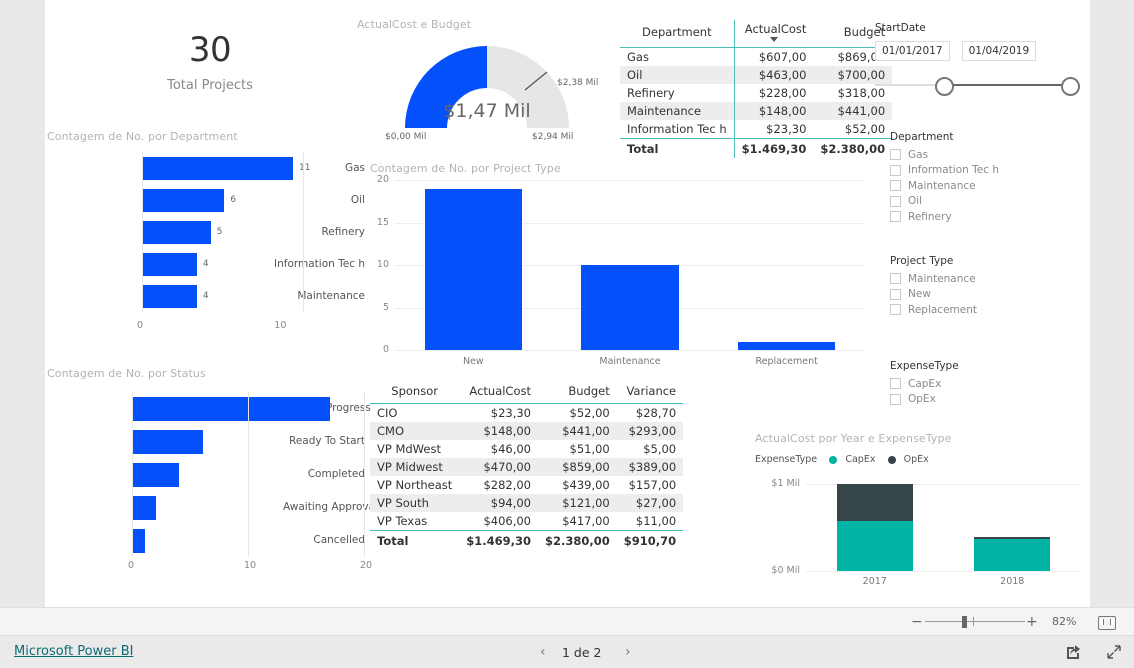  Describe the element at coordinates (990, 279) in the screenshot. I see `project-type-option: Maintenance` at that location.